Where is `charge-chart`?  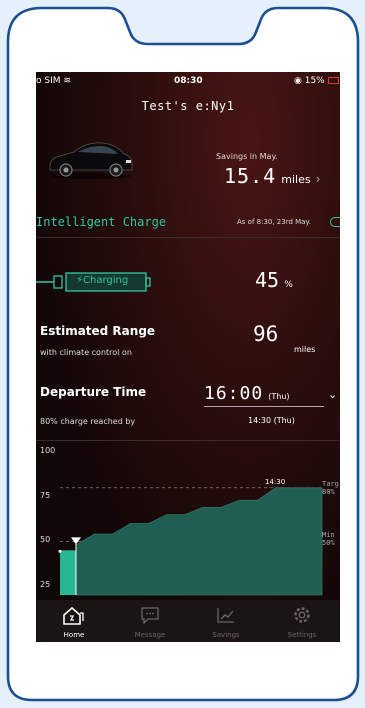
charge-chart is located at coordinates (190, 541).